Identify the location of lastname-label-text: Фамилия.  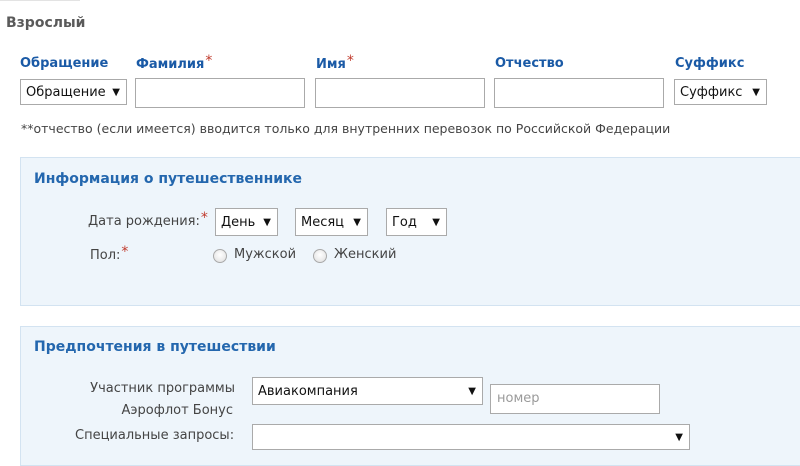
(170, 64).